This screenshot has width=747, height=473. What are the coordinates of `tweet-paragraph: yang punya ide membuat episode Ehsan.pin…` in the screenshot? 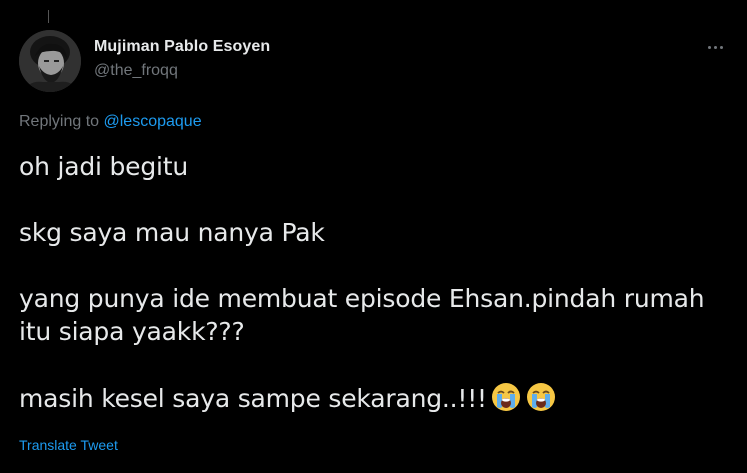 It's located at (362, 298).